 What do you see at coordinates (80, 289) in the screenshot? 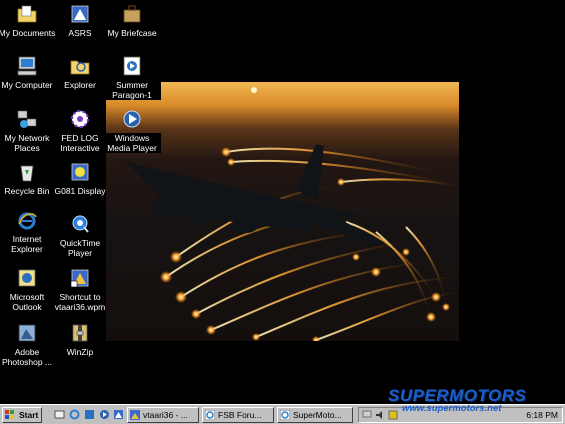
I see `desktop-icon-shortcut-vtaari36: Shortcut to vtaari36.wpm` at bounding box center [80, 289].